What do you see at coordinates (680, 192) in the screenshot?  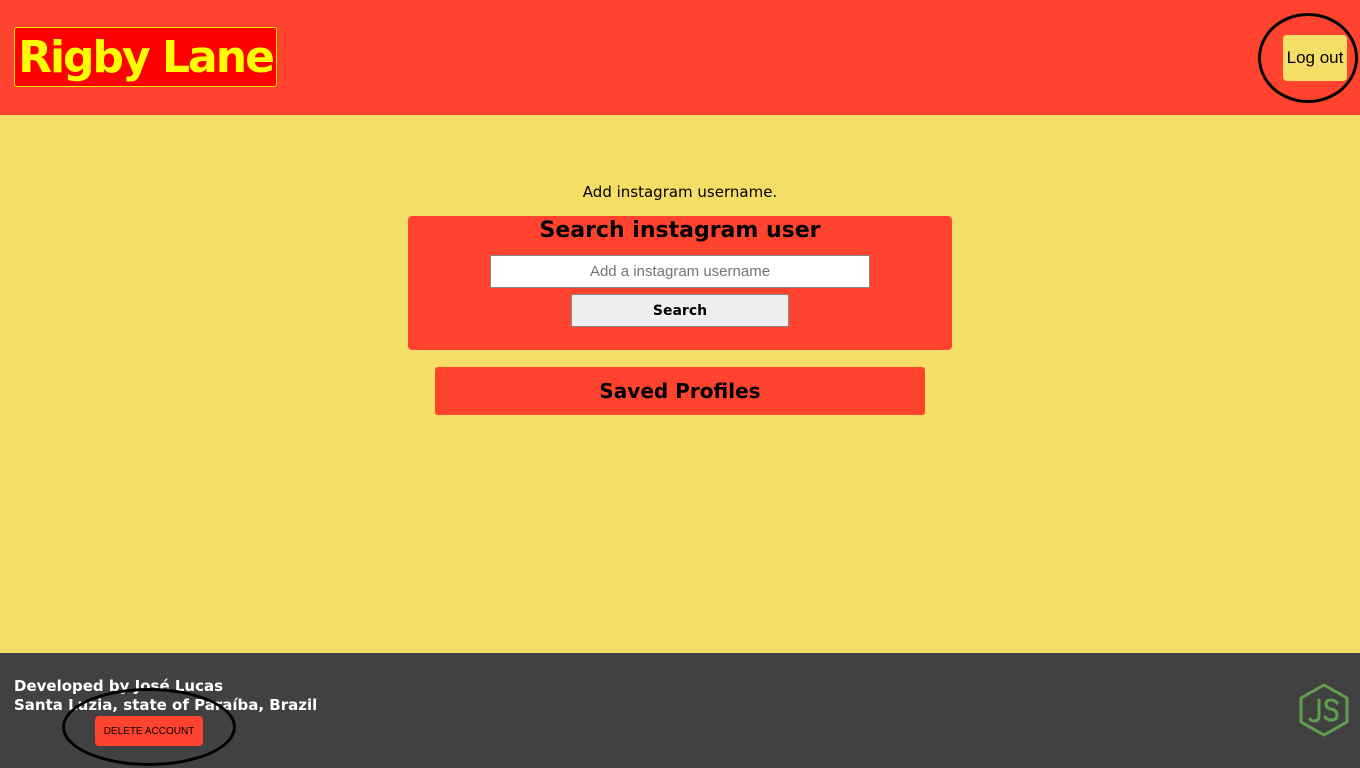 I see `instruction-text: Add instagram username.` at bounding box center [680, 192].